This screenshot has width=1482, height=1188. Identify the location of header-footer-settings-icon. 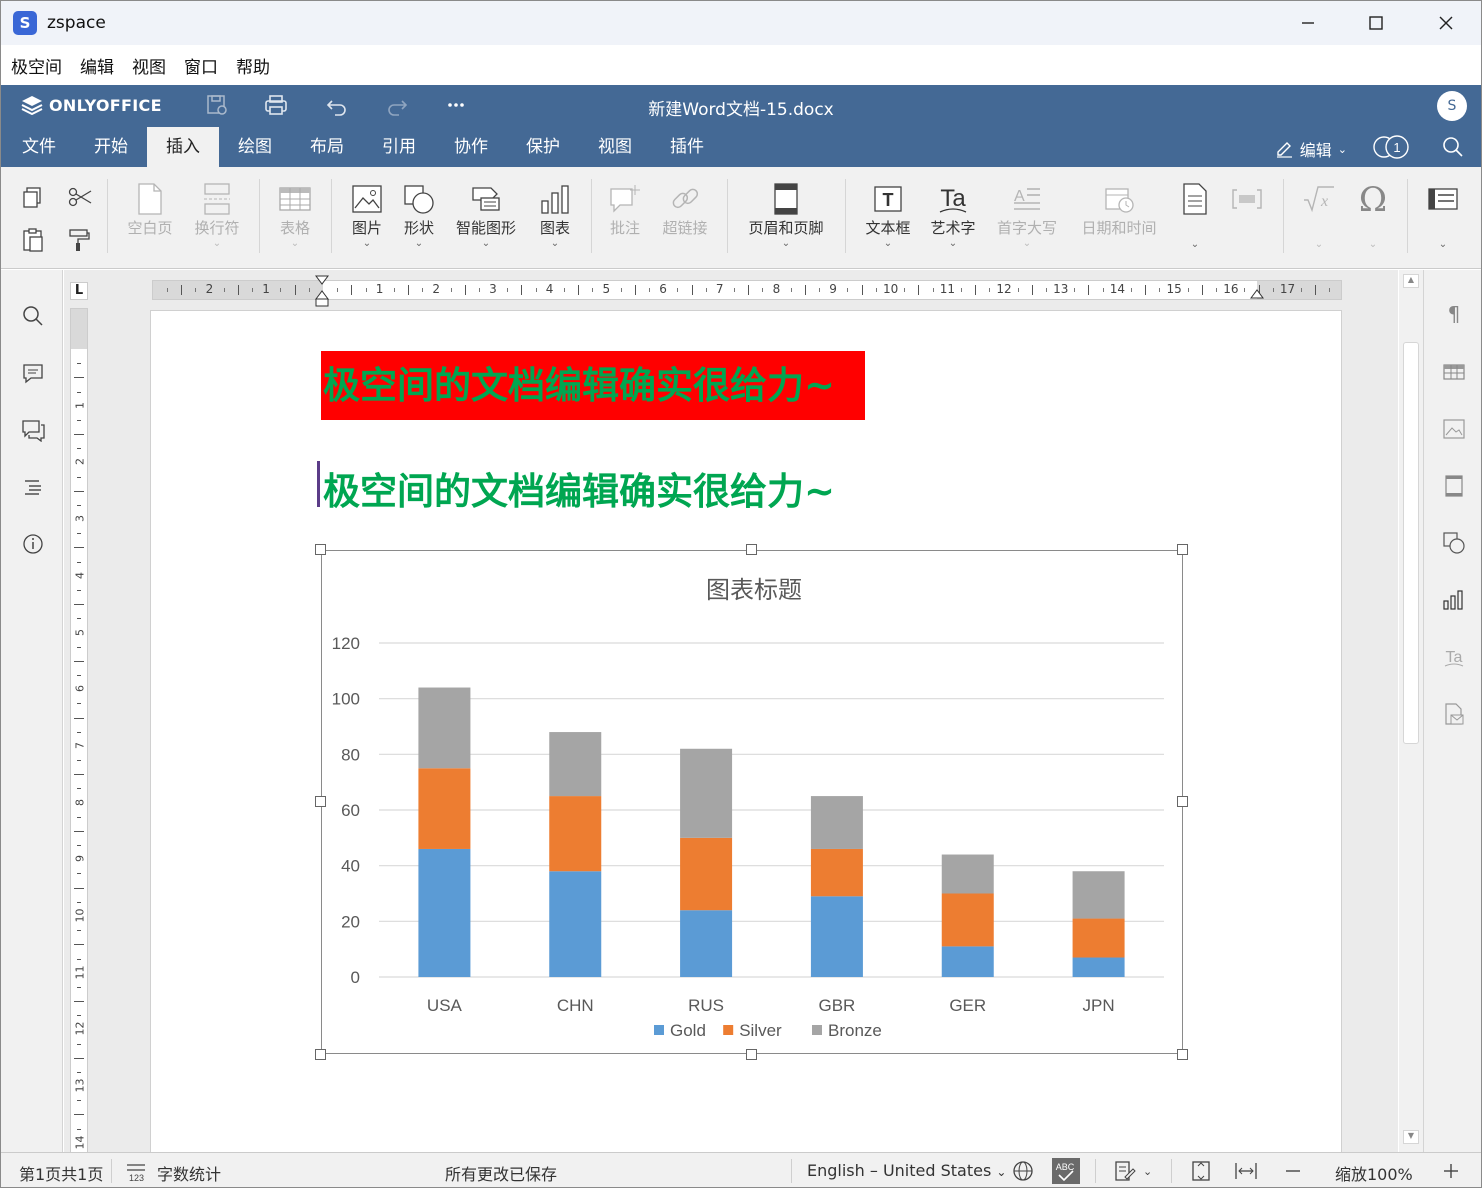
(1454, 486).